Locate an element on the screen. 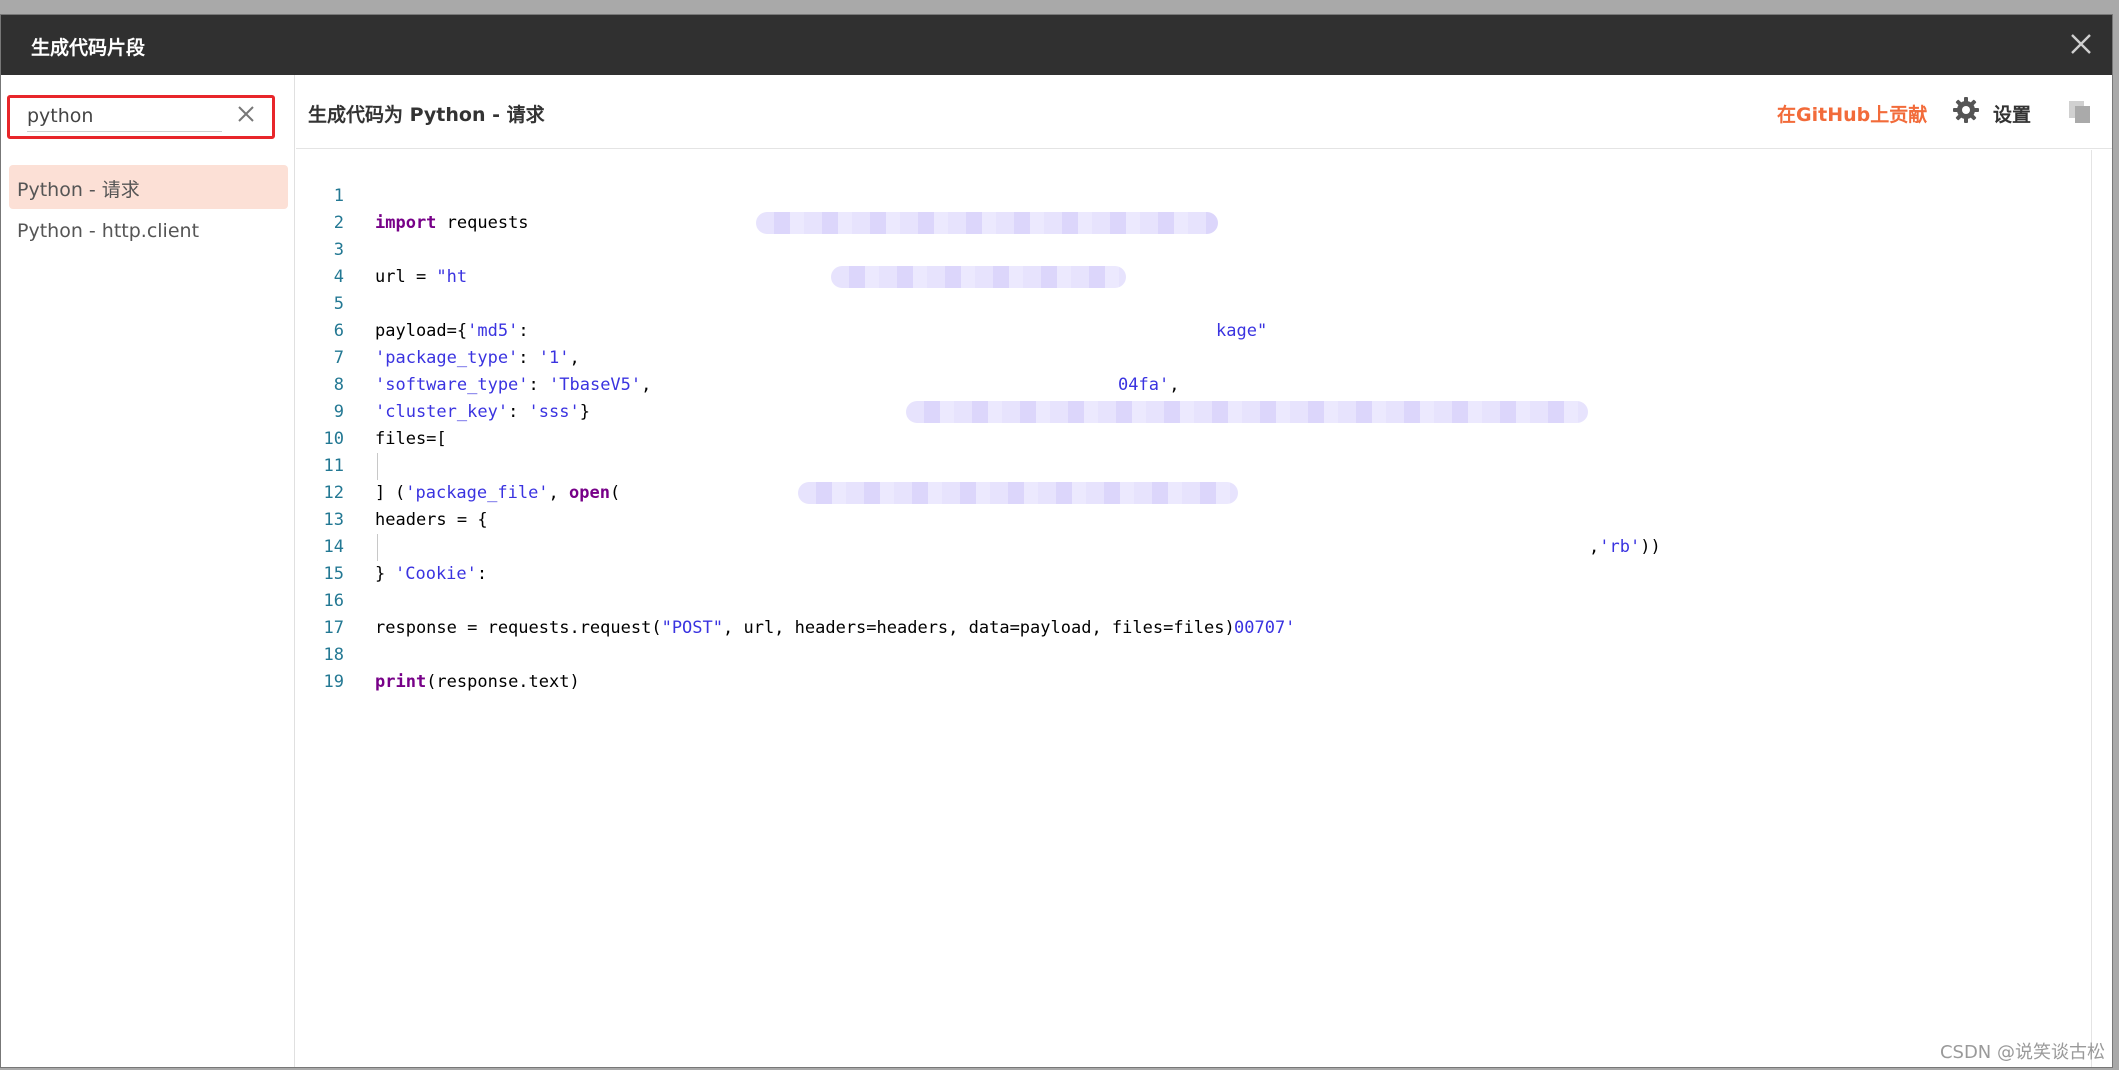  code-line: 8 'cluster_key': 'sss'} is located at coordinates (1193, 383).